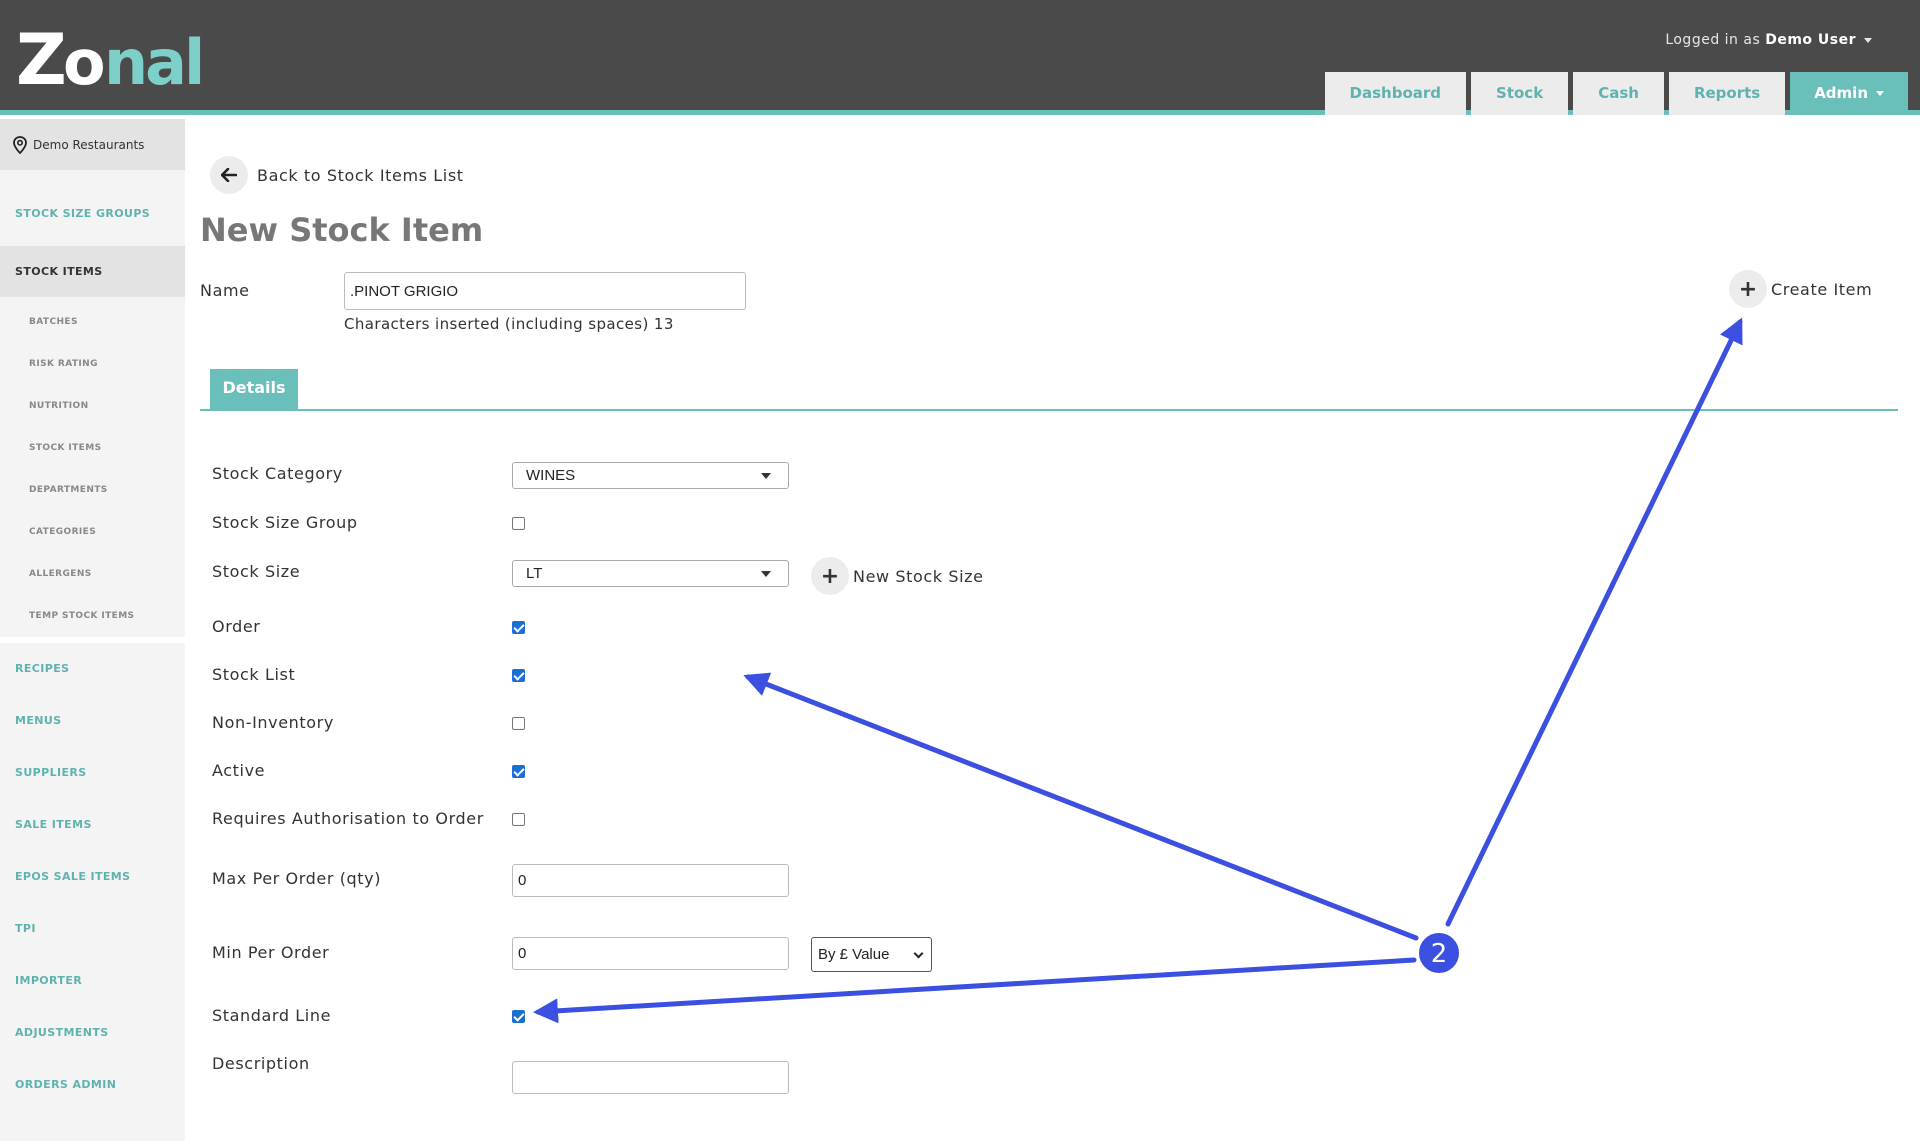 The image size is (1920, 1141). What do you see at coordinates (92, 669) in the screenshot?
I see `sidebar-item-recipes: RECIPES` at bounding box center [92, 669].